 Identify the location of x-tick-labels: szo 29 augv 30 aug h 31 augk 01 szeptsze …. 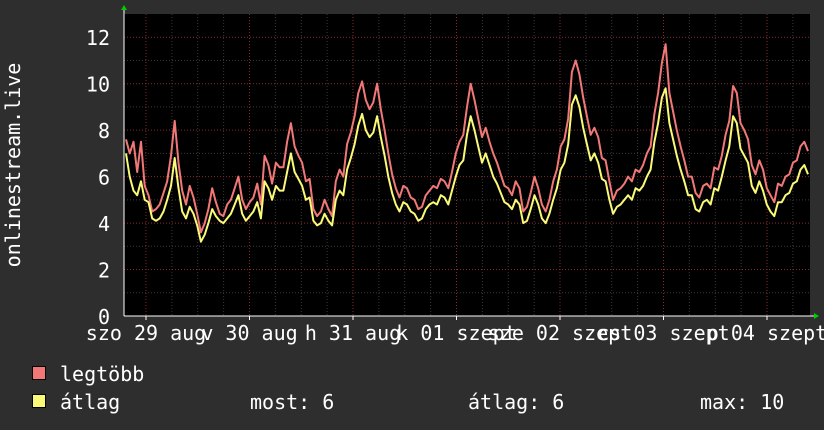
(455, 333).